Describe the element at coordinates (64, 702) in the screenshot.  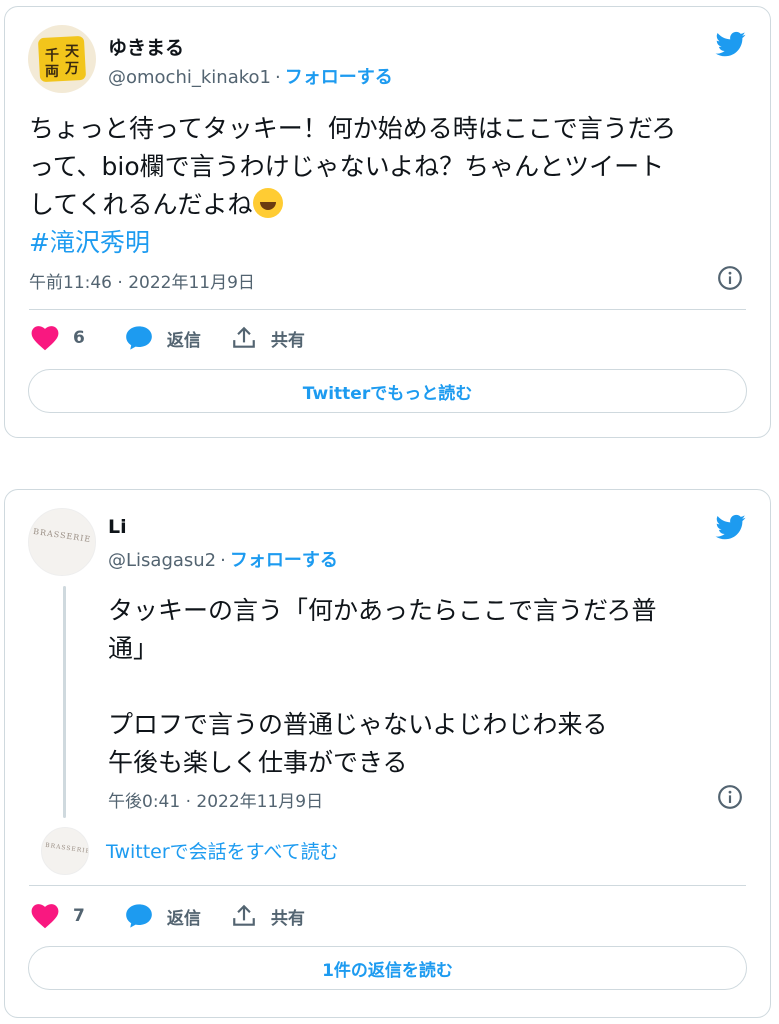
I see `thread-connector-line` at that location.